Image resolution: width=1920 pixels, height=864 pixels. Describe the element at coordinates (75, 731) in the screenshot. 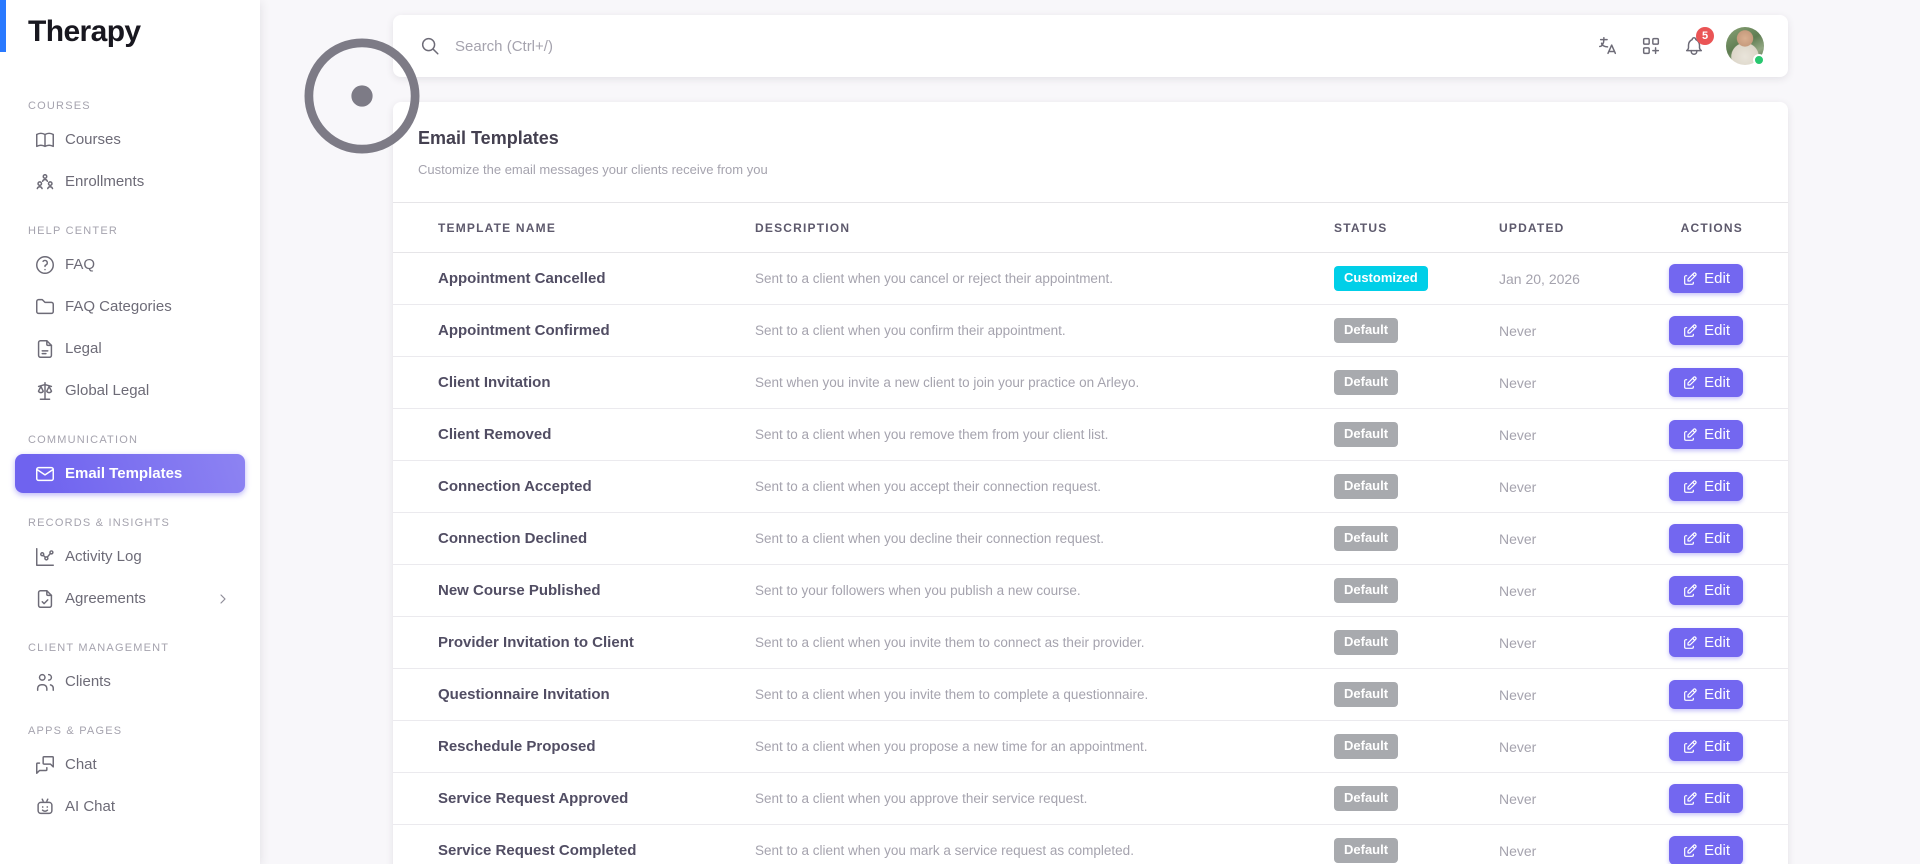

I see `sidebar-section-apps-pages: APPS & PAGES` at that location.